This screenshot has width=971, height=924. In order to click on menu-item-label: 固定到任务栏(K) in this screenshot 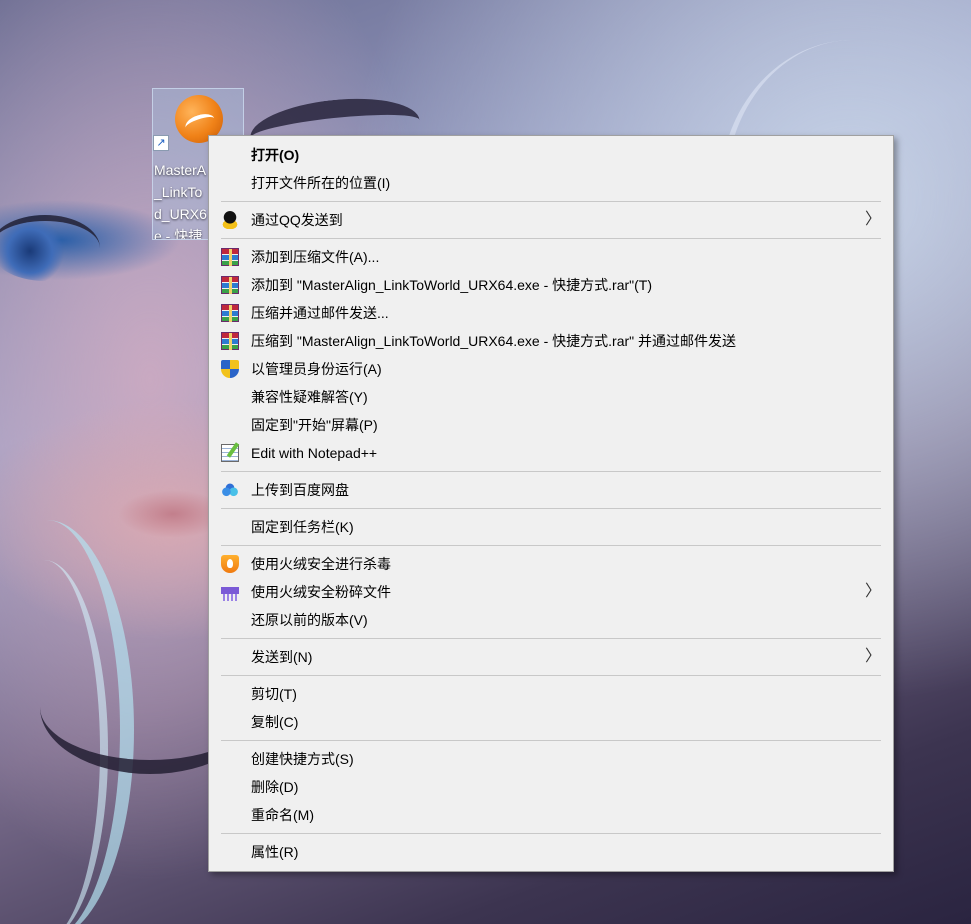, I will do `click(302, 527)`.